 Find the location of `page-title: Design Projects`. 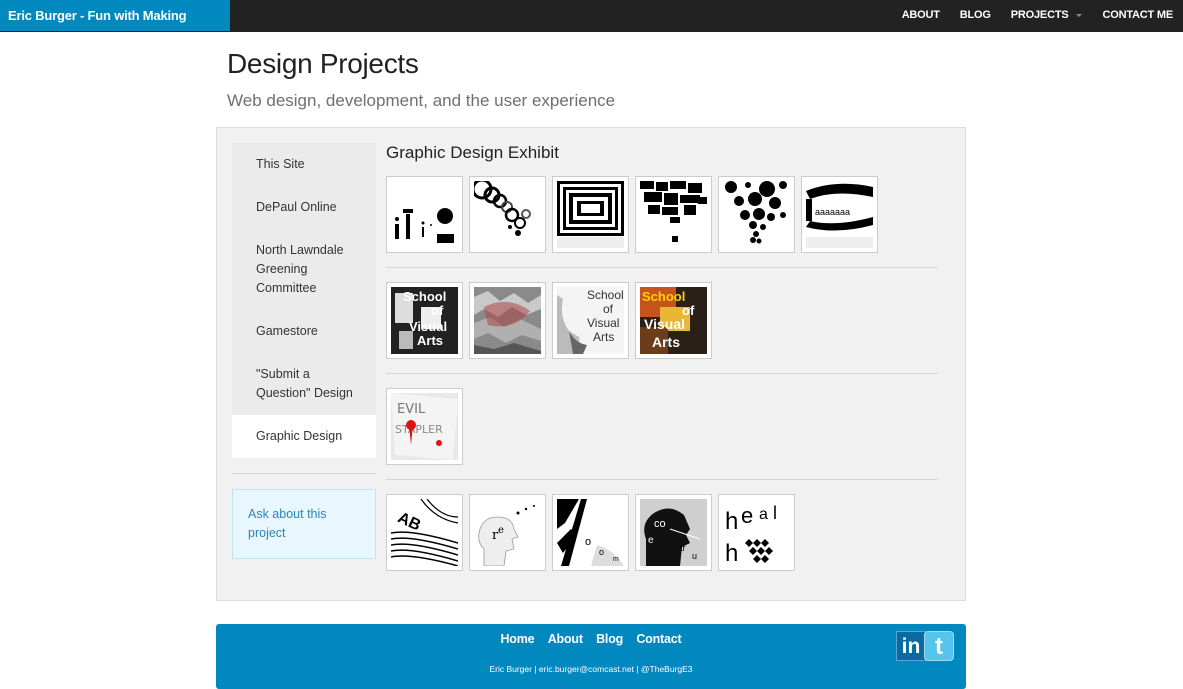

page-title: Design Projects is located at coordinates (323, 63).